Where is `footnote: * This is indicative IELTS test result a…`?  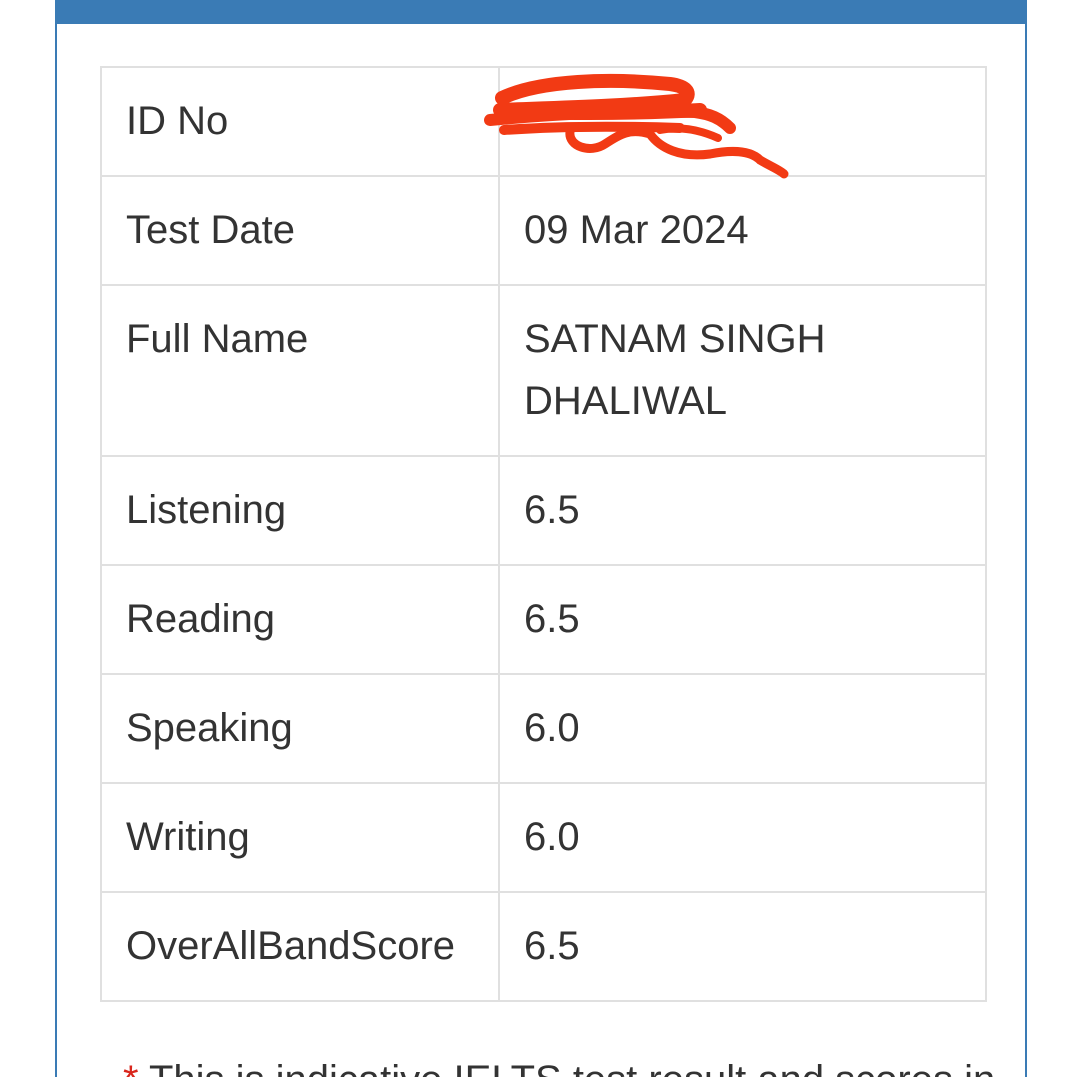
footnote: * This is indicative IELTS test result a… is located at coordinates (573, 1067).